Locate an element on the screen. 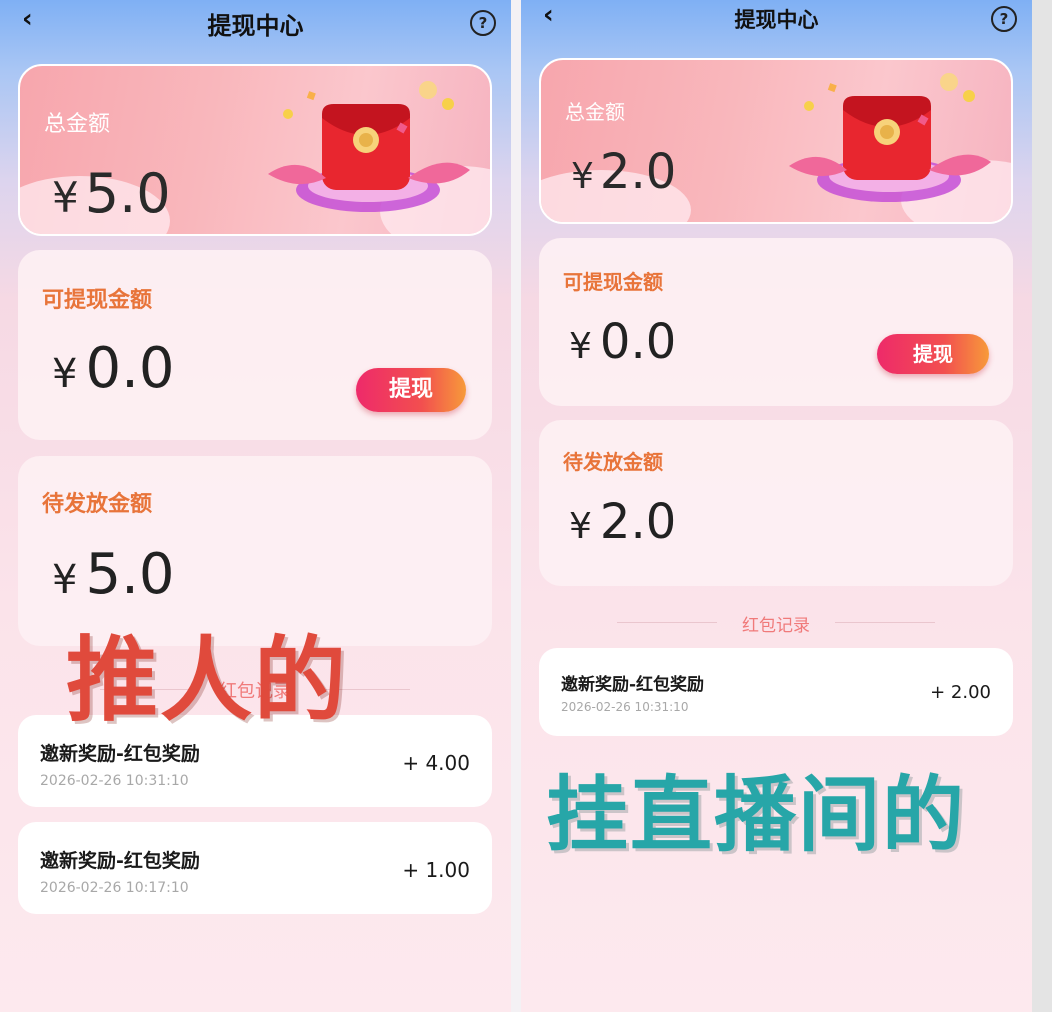  total-amount-banner: 总金额 ¥5.0 is located at coordinates (255, 150).